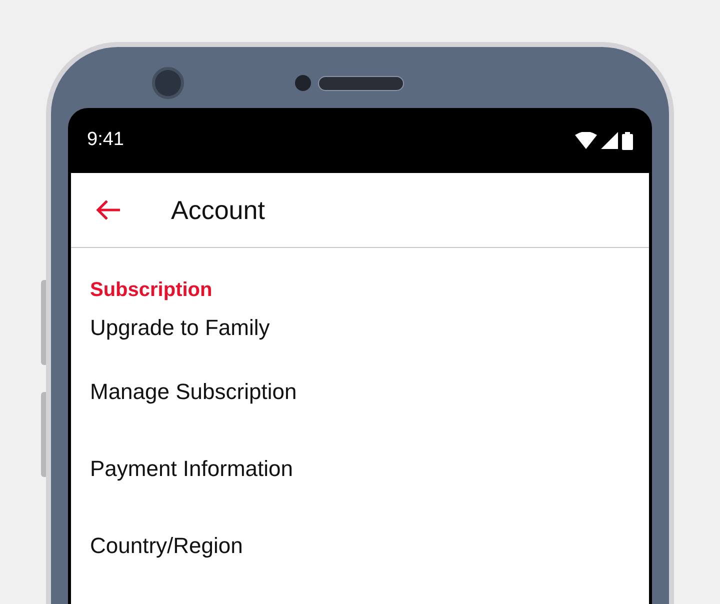 The image size is (720, 604). What do you see at coordinates (609, 140) in the screenshot?
I see `signal-icon` at bounding box center [609, 140].